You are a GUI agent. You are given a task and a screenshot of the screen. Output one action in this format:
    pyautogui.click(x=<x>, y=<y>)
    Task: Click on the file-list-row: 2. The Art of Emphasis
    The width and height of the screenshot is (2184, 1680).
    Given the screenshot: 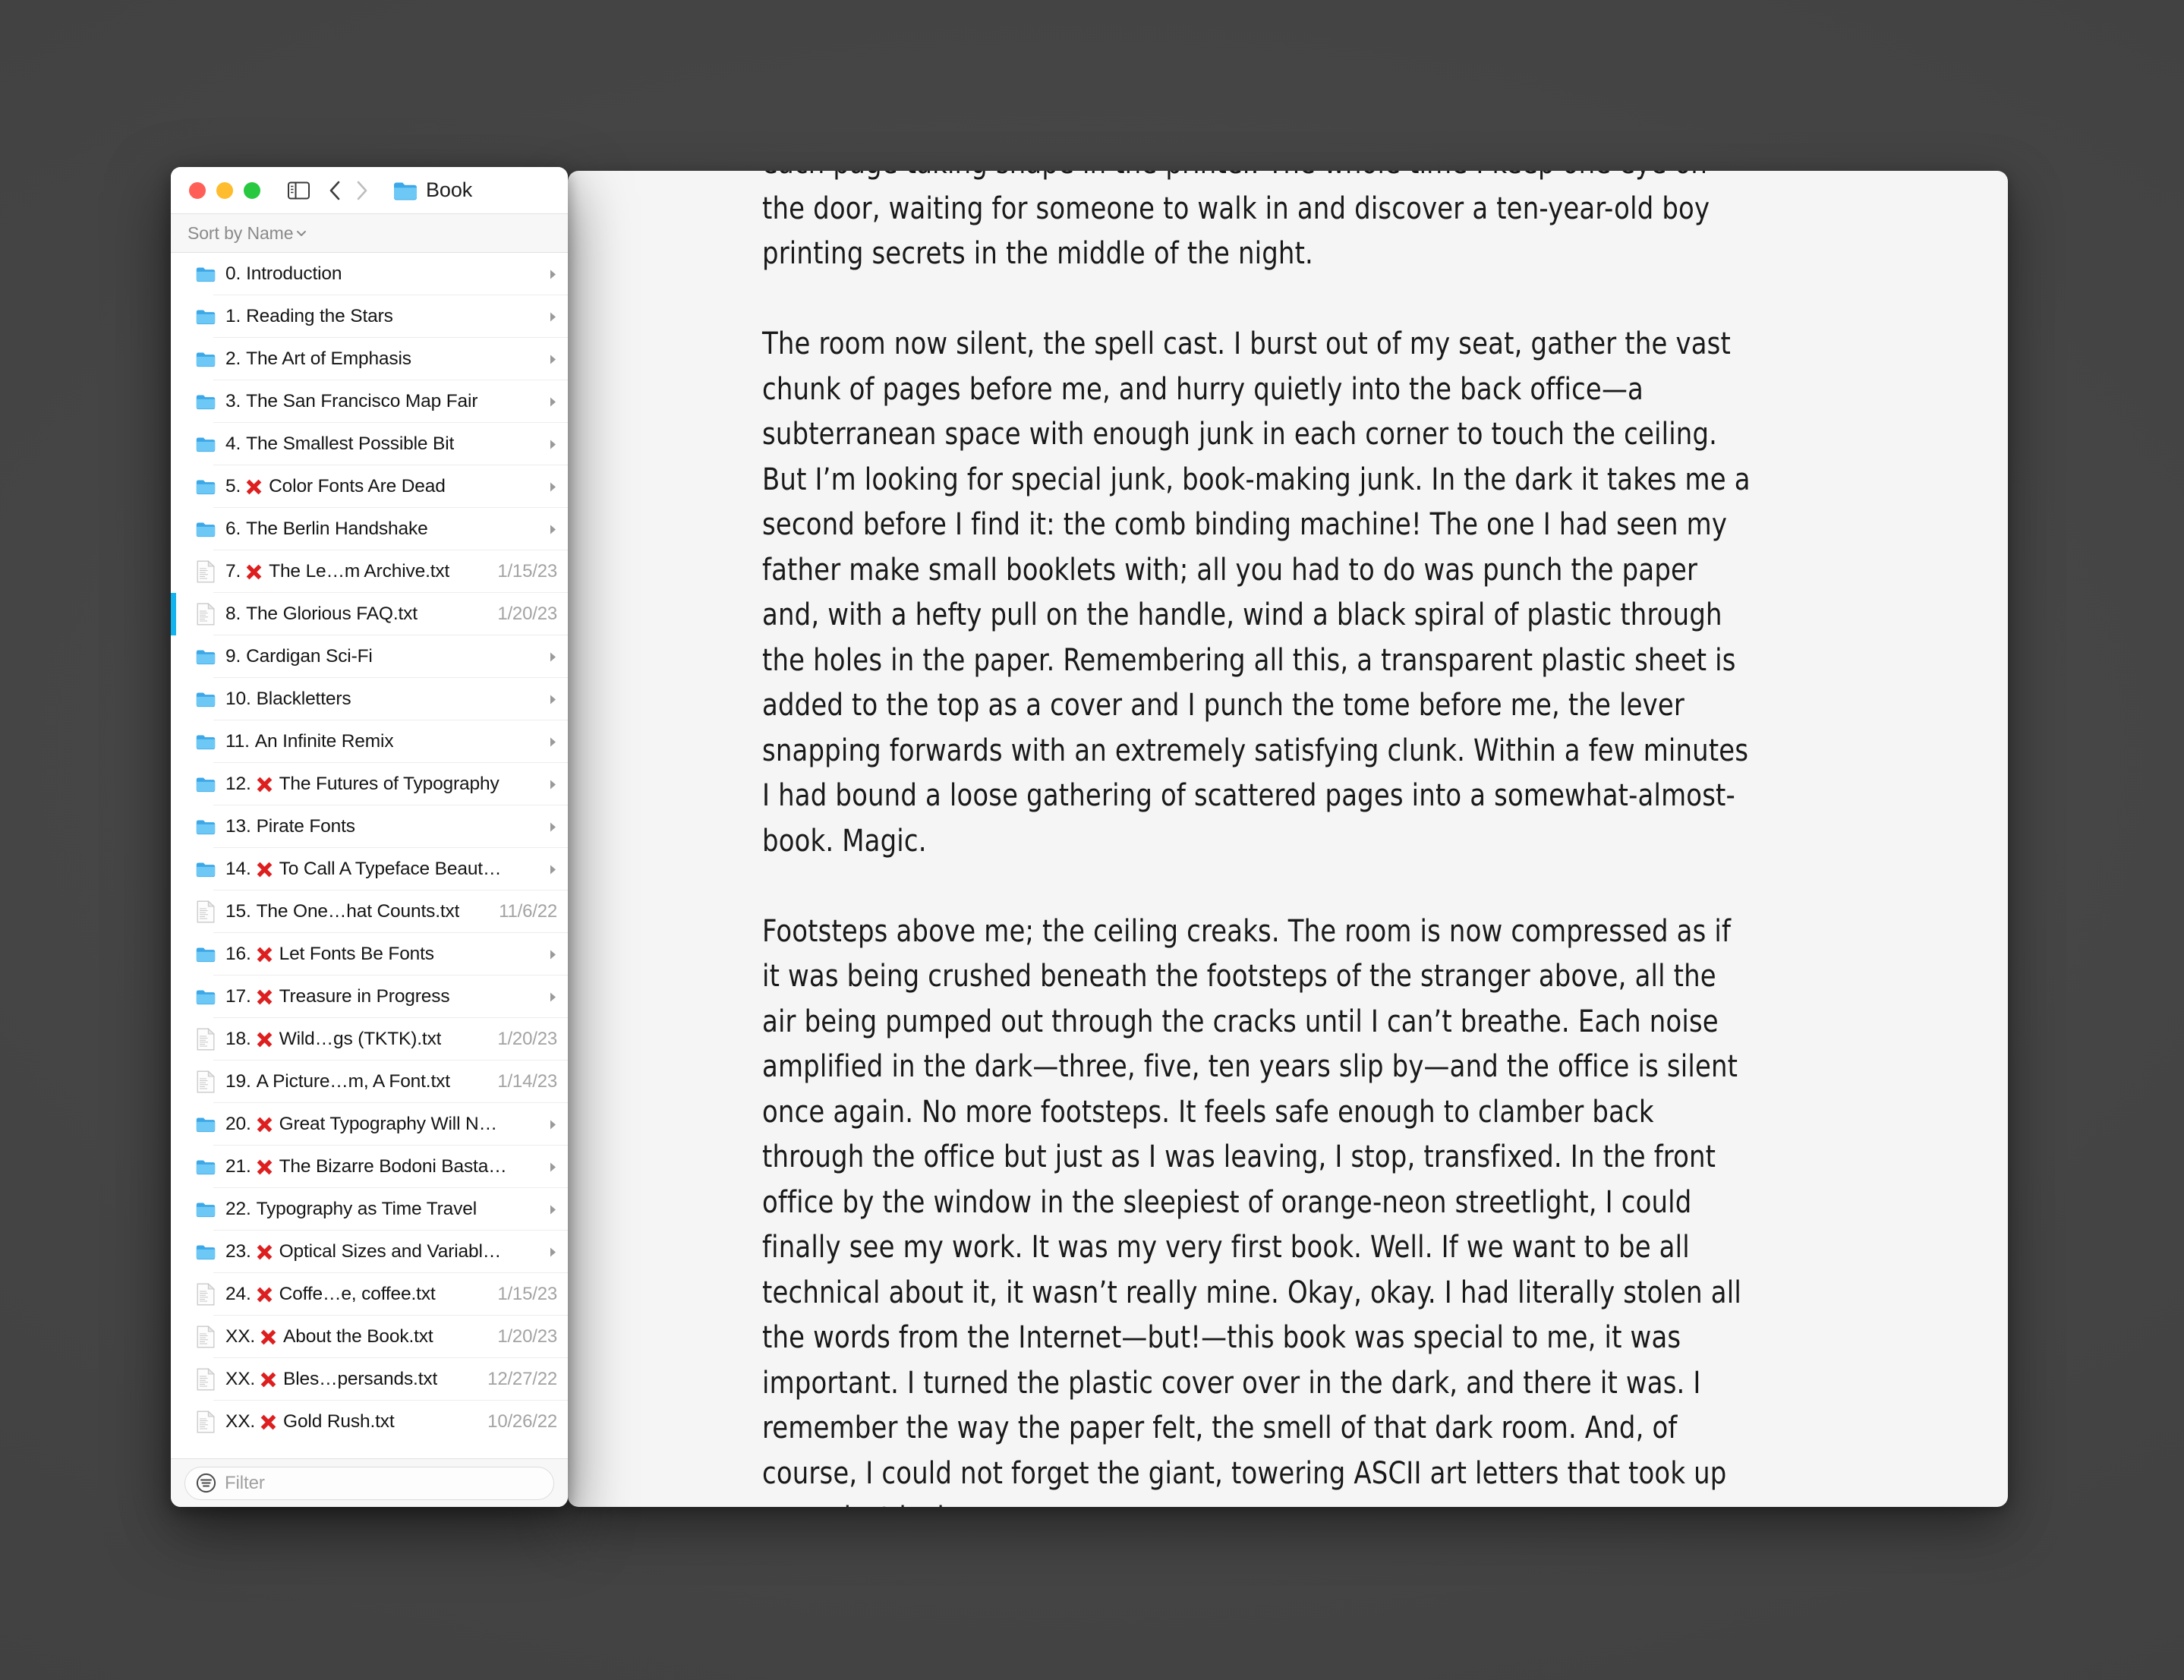 What is the action you would take?
    pyautogui.click(x=369, y=359)
    